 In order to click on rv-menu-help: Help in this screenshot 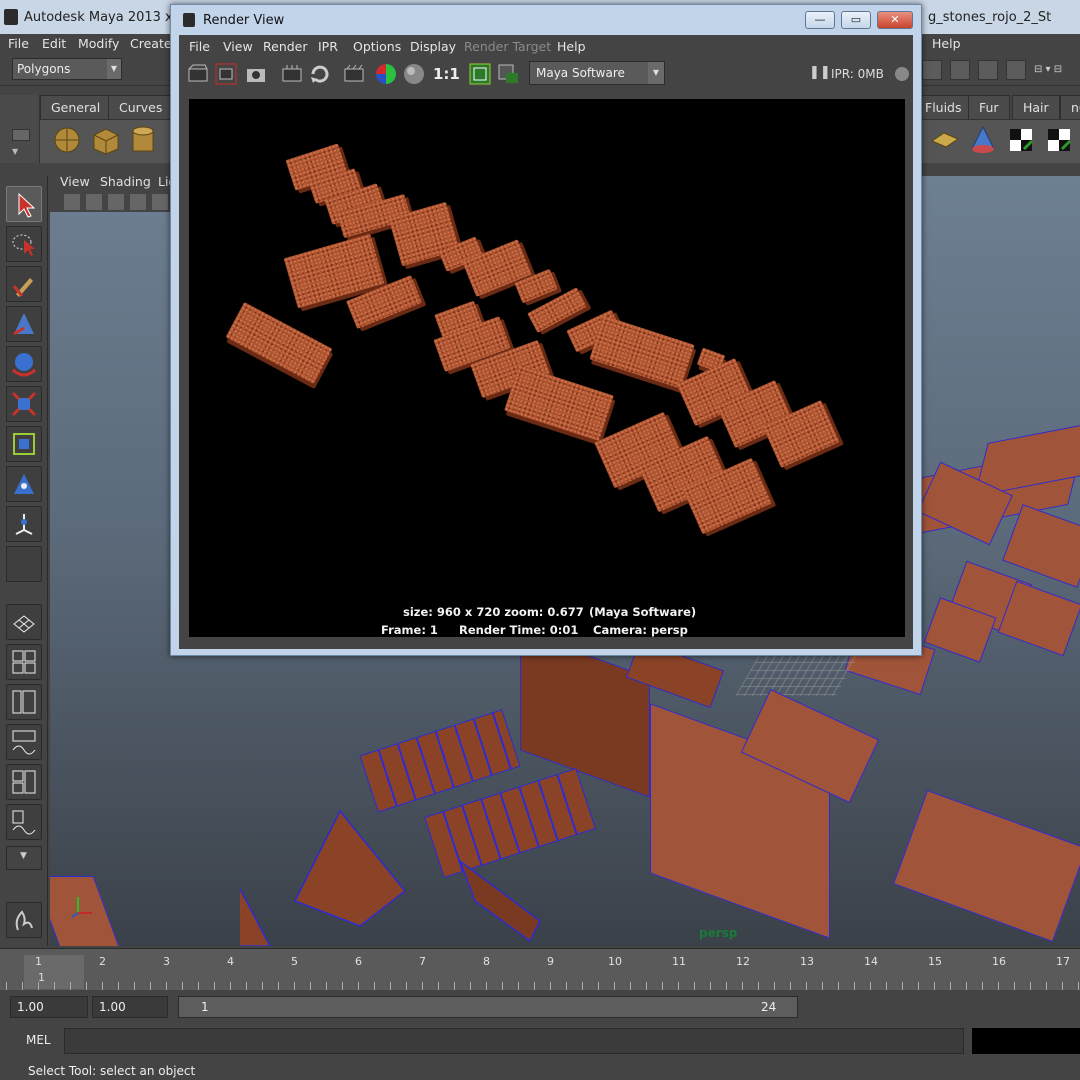, I will do `click(571, 46)`.